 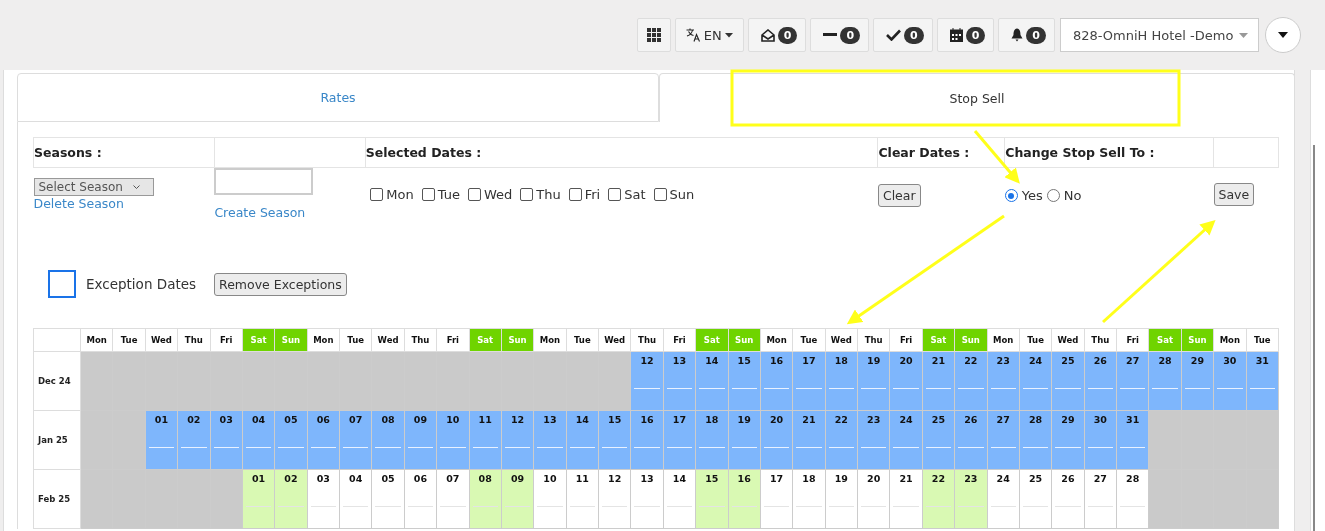 What do you see at coordinates (93, 187) in the screenshot?
I see `season-select: Select Season` at bounding box center [93, 187].